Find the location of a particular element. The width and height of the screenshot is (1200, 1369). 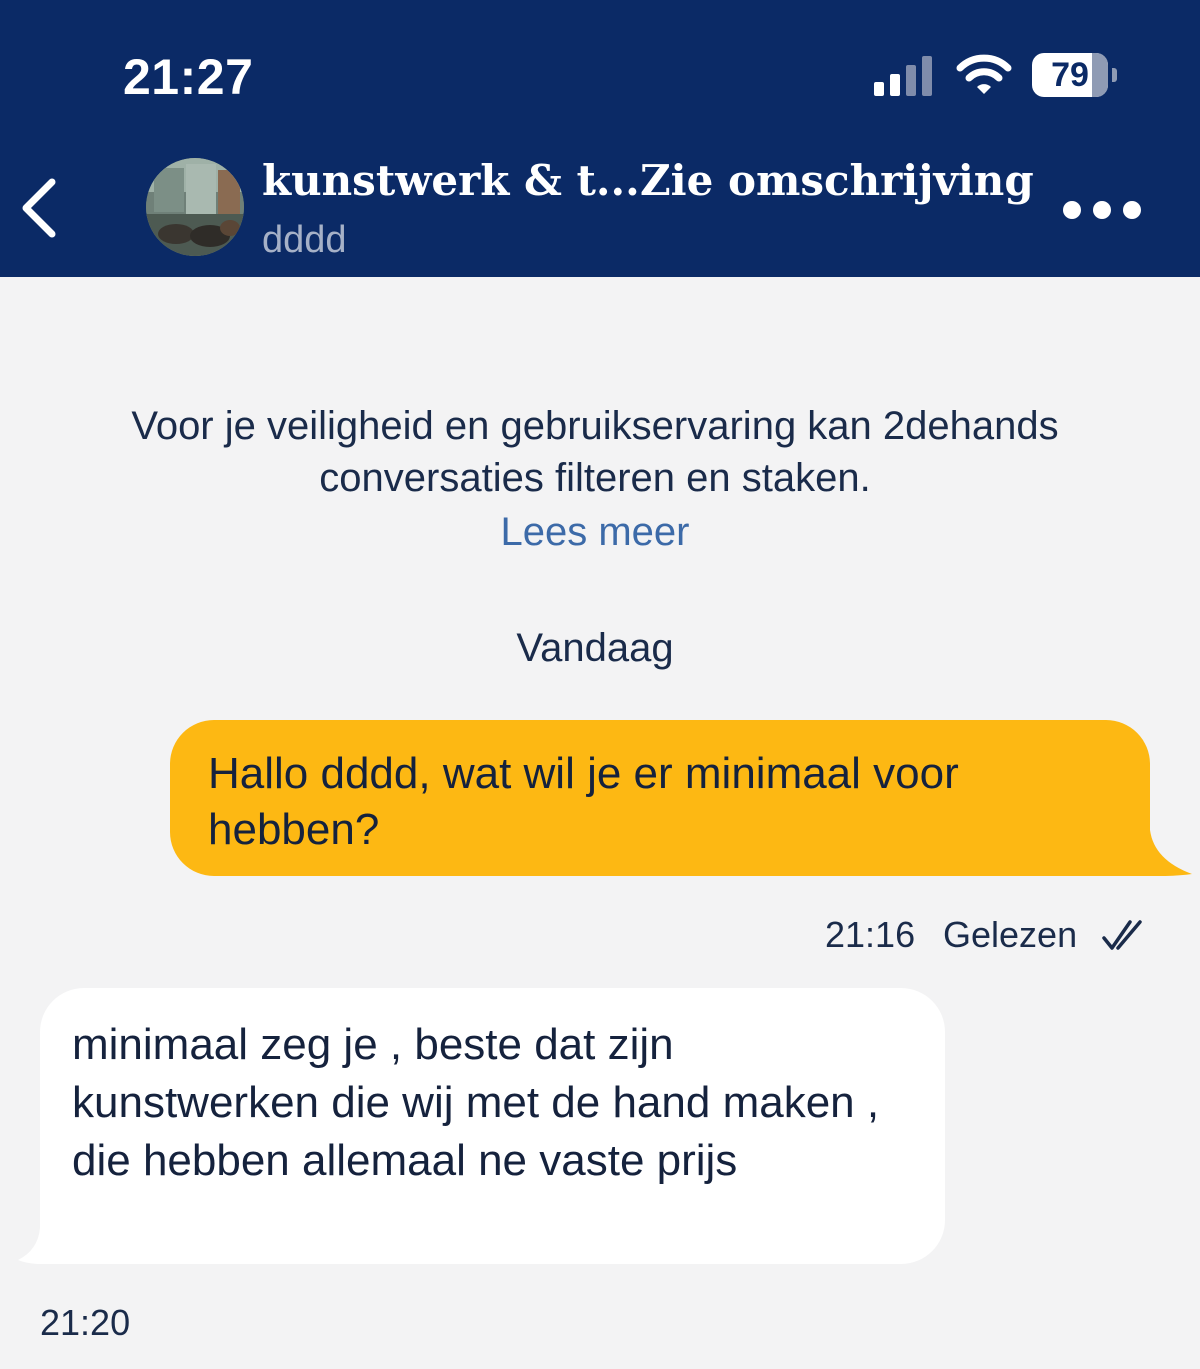

wifi-icon is located at coordinates (984, 74).